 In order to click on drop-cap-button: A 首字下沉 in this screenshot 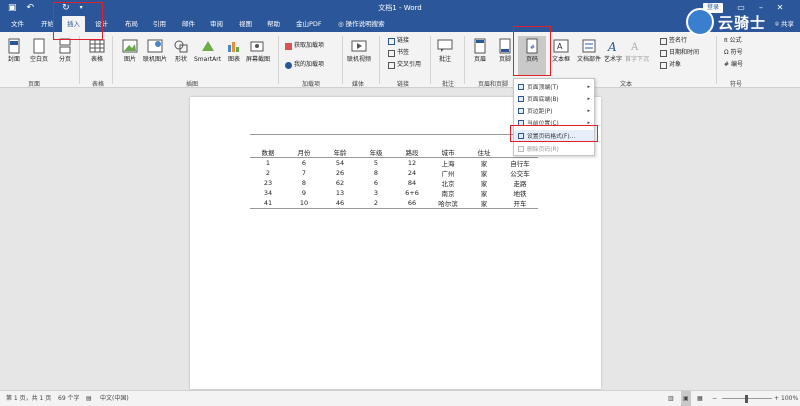, I will do `click(637, 51)`.